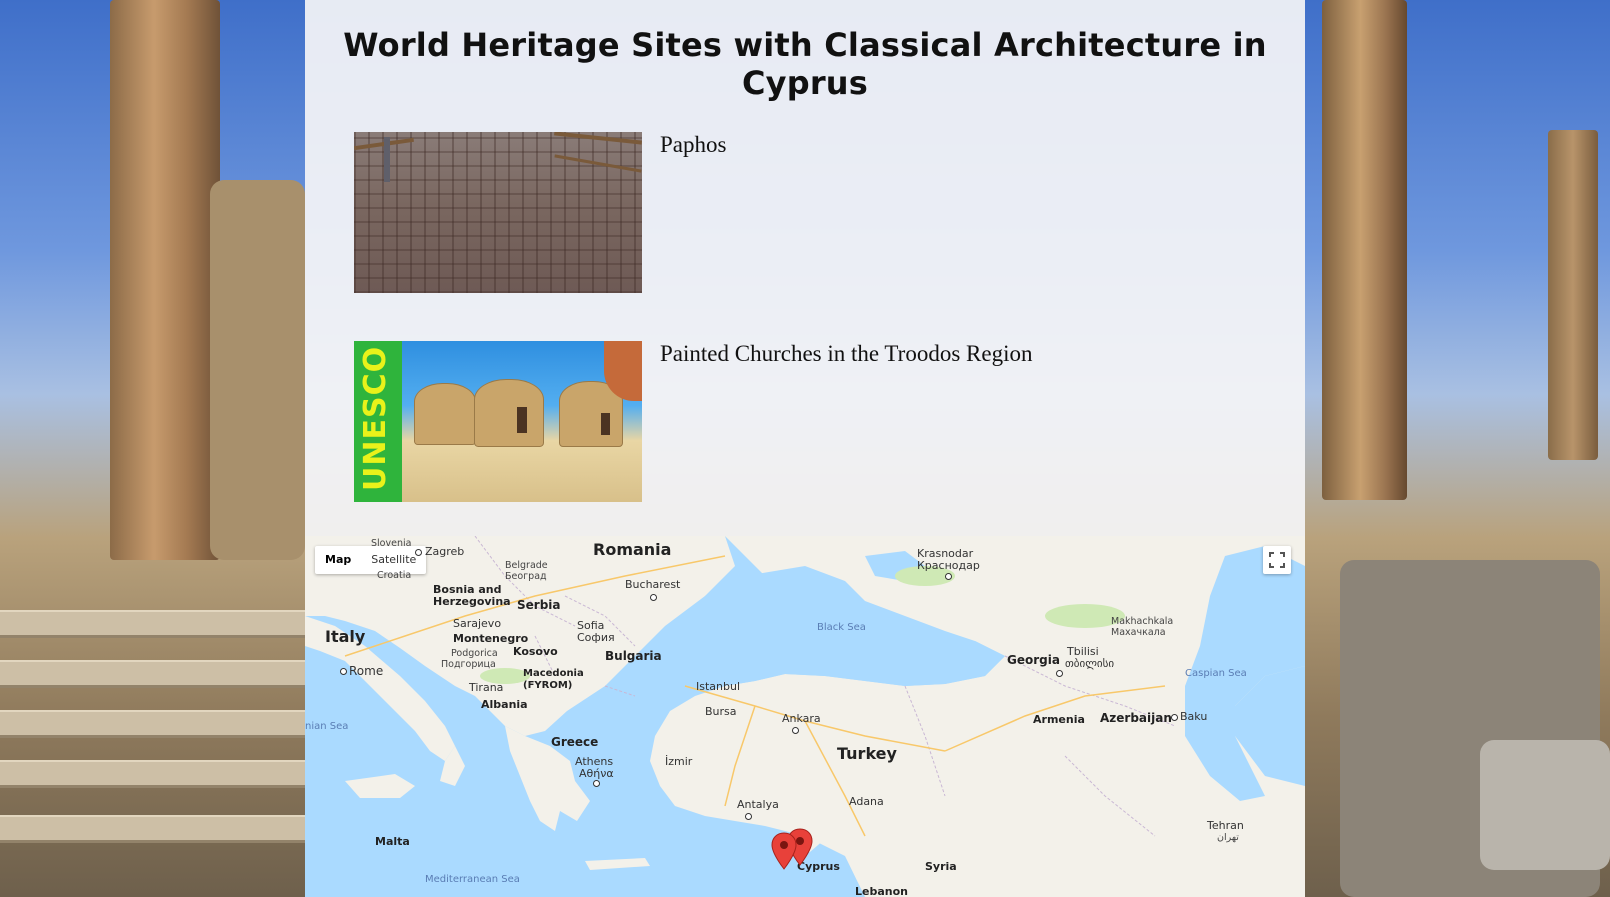 Image resolution: width=1610 pixels, height=897 pixels. I want to click on site-item-paphos: Paphos, so click(814, 213).